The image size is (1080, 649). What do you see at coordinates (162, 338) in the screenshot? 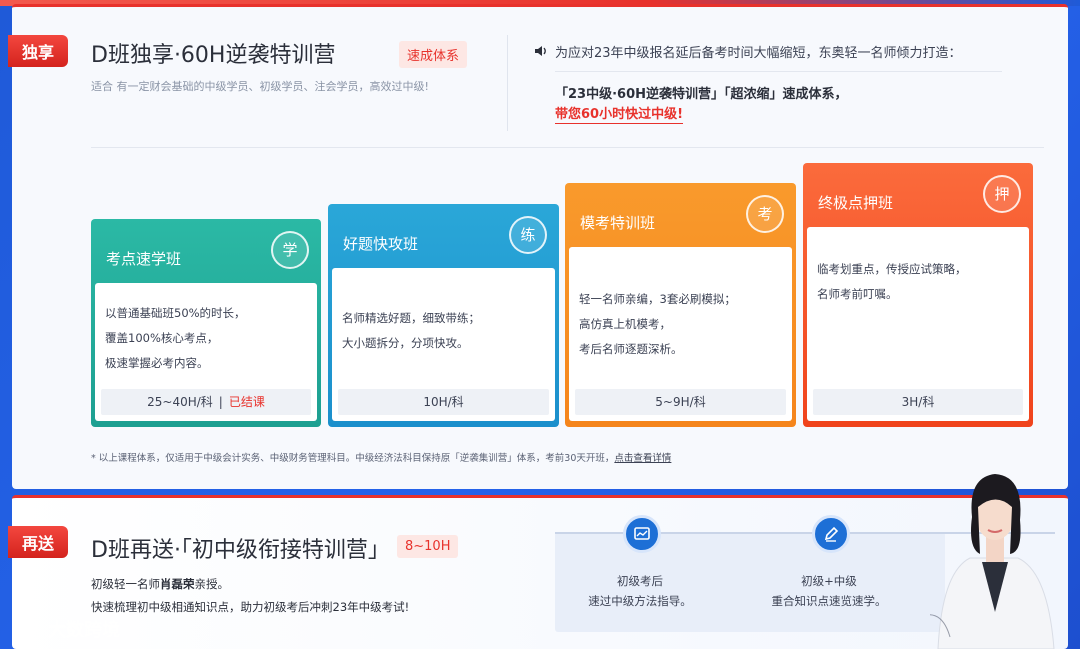
I see `card-line: 覆盖100%核心考点，` at bounding box center [162, 338].